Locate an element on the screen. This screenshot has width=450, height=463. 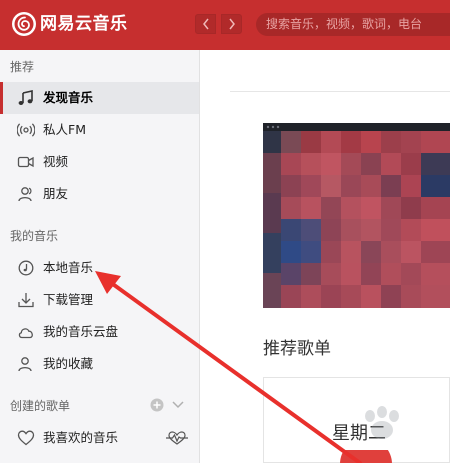
cloud-icon is located at coordinates (25, 333).